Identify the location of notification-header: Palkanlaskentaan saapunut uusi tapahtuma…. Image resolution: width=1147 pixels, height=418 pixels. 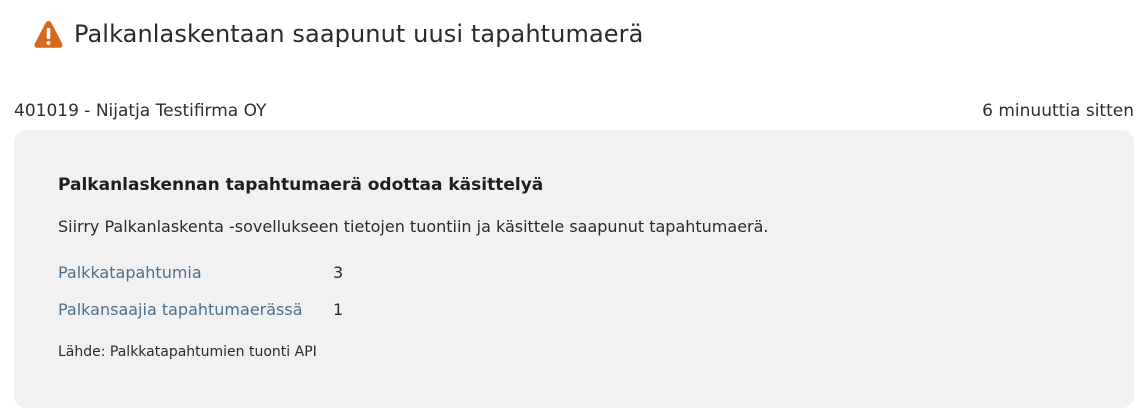
(338, 34).